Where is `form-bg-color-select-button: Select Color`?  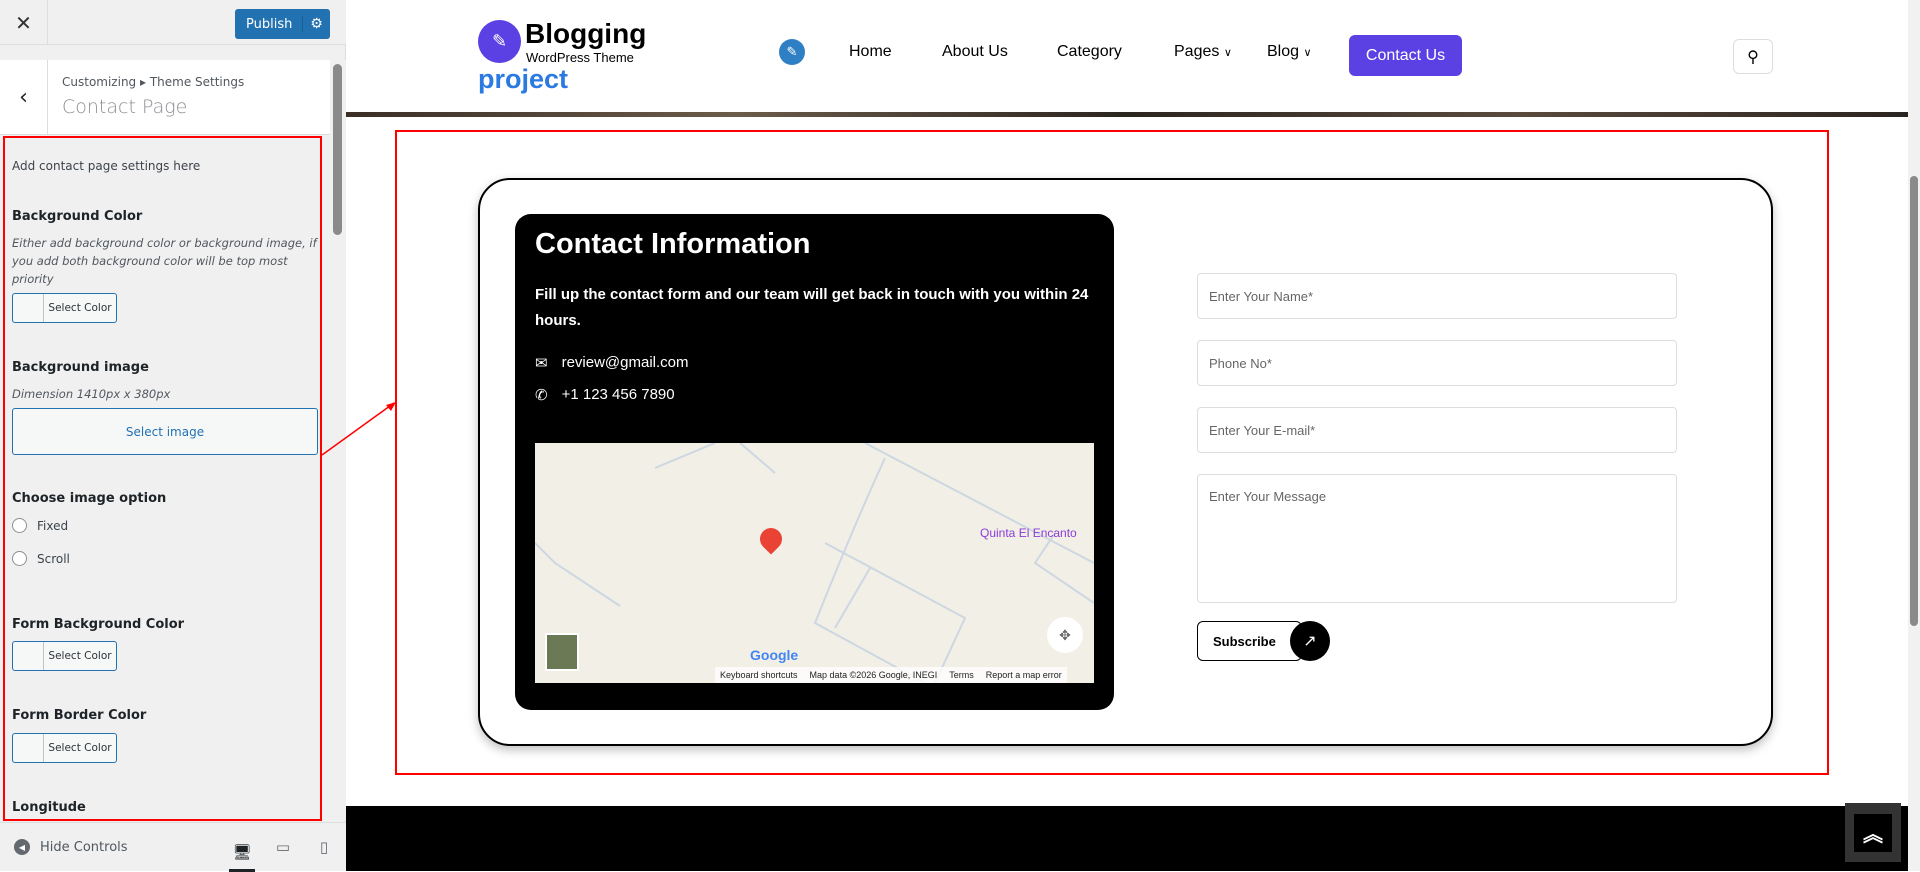
form-bg-color-select-button: Select Color is located at coordinates (64, 656).